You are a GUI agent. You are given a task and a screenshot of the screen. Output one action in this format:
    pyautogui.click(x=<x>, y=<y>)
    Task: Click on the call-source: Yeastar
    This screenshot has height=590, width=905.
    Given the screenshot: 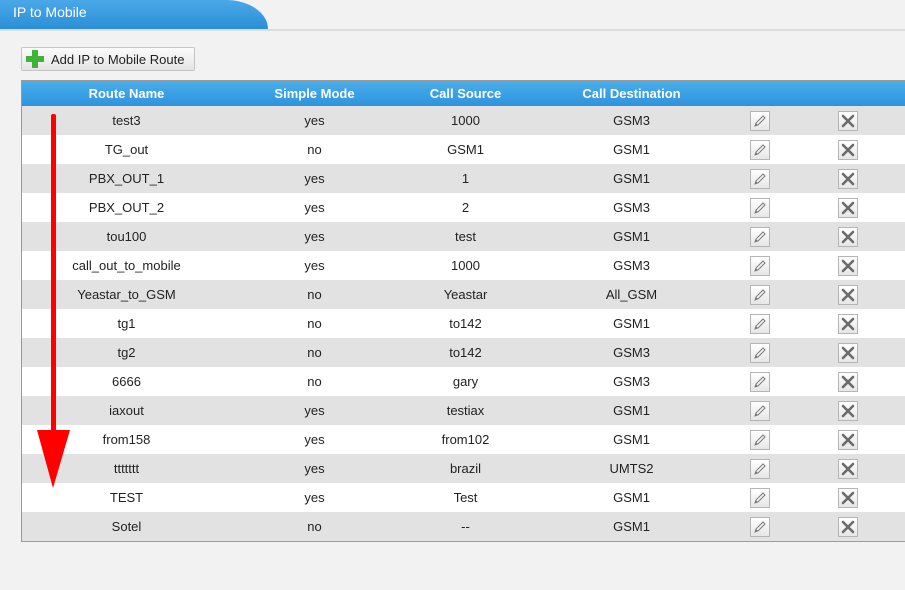 What is the action you would take?
    pyautogui.click(x=465, y=294)
    